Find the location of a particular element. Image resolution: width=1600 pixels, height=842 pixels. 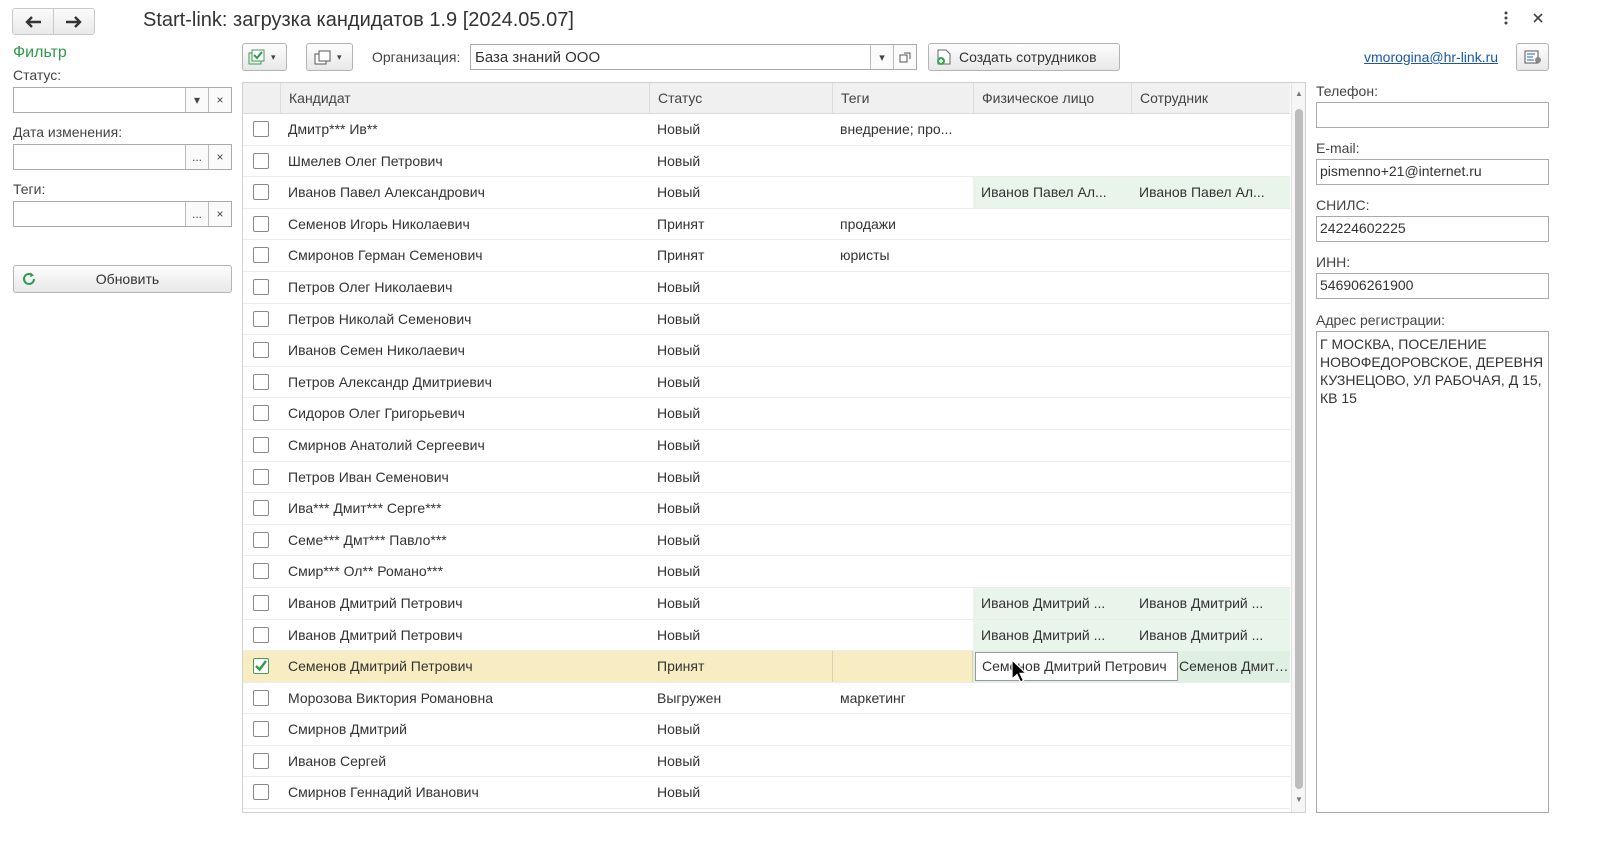

table-row: Семенов Игорь Николаевич Принят продажи is located at coordinates (766, 225).